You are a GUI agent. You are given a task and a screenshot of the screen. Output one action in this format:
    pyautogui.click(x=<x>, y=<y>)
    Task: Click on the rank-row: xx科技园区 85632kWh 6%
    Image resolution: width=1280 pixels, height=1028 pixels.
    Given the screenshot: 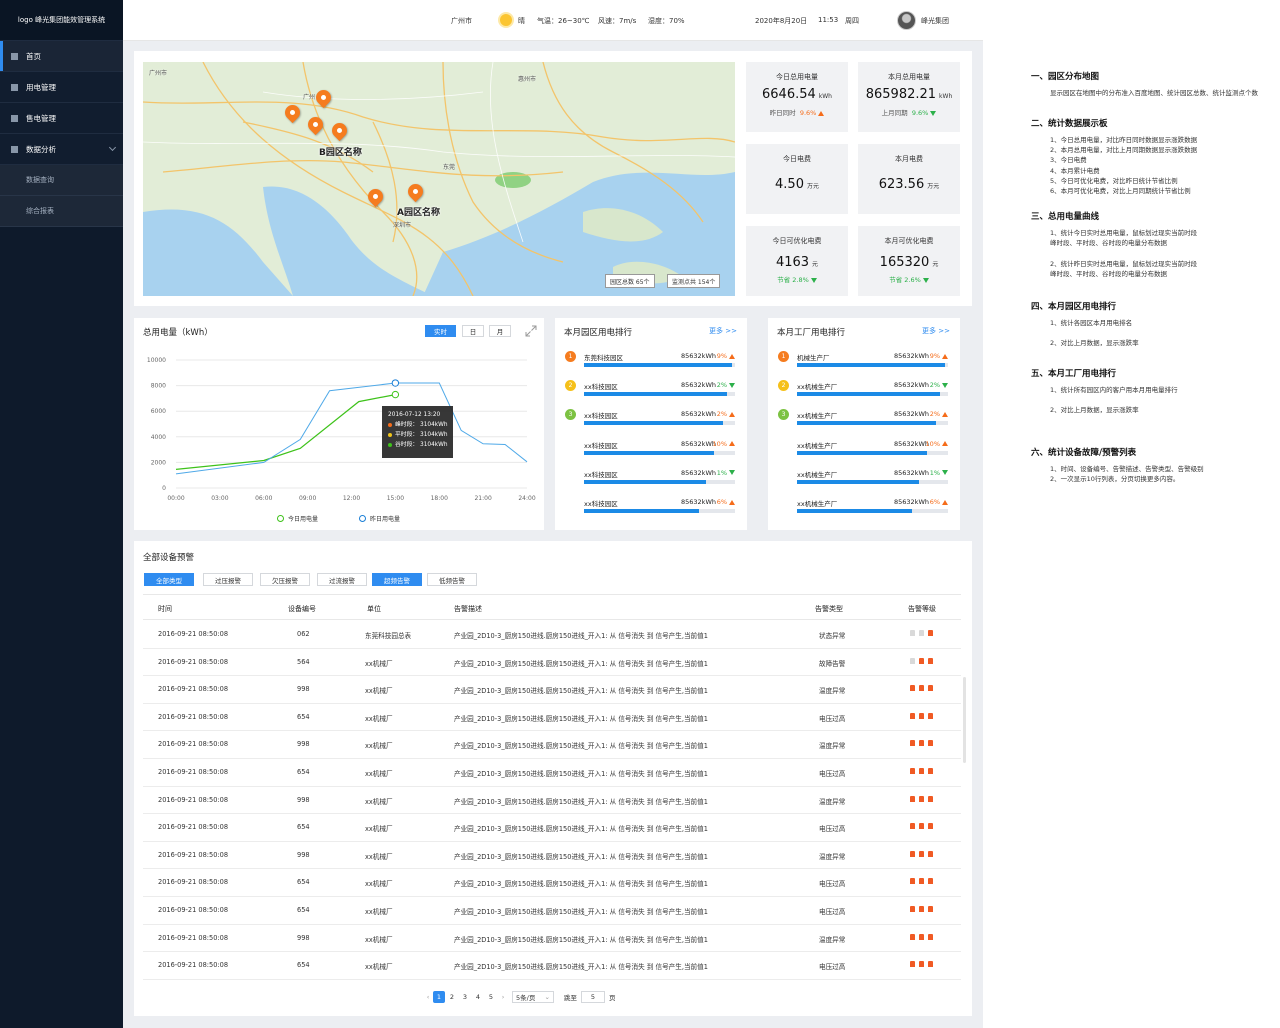 What is the action you would take?
    pyautogui.click(x=651, y=507)
    